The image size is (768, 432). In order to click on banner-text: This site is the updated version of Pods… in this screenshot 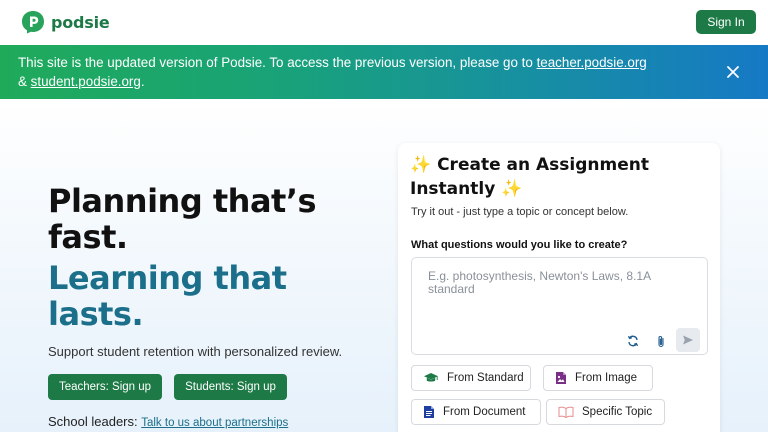, I will do `click(277, 62)`.